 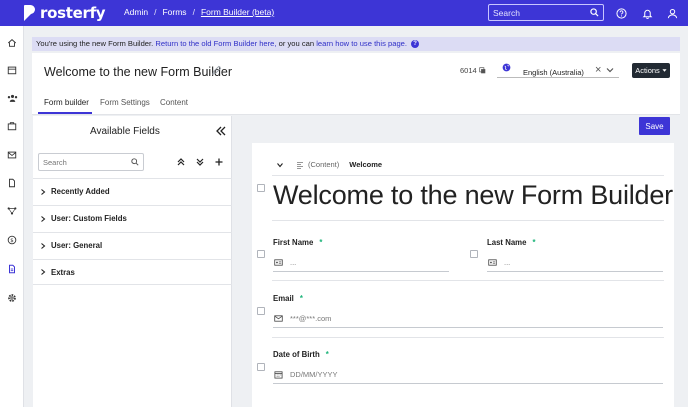 I want to click on tab-form-builder: Form builder, so click(x=66, y=102).